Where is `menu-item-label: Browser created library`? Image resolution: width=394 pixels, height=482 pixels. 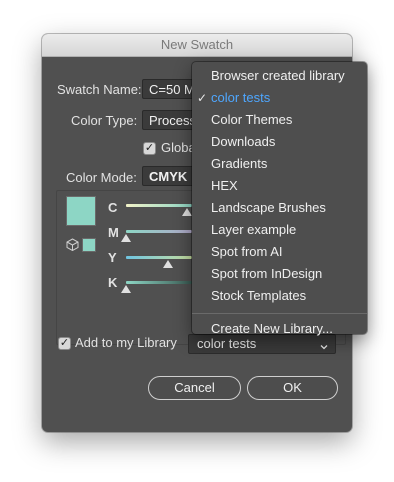
menu-item-label: Browser created library is located at coordinates (278, 75).